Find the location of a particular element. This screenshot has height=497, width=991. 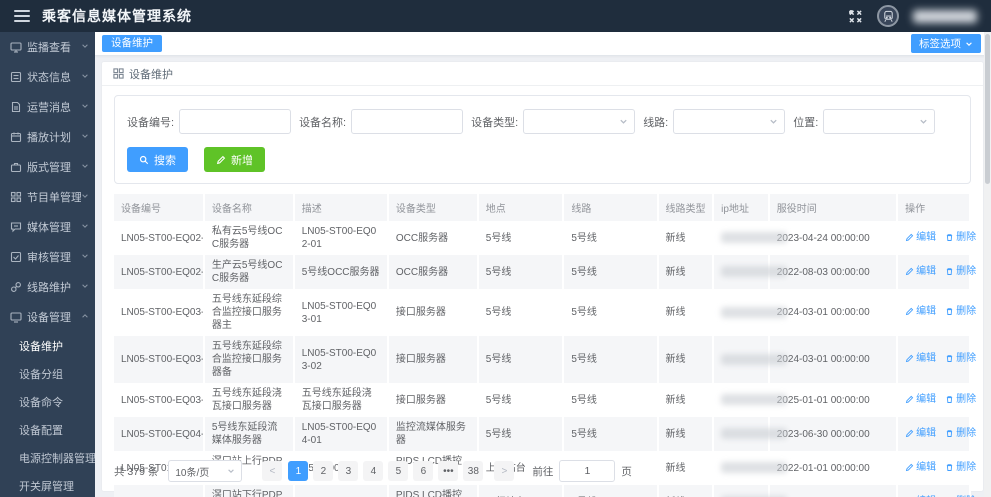

sidebar-item-audit-management: 审核管理 is located at coordinates (47, 257).